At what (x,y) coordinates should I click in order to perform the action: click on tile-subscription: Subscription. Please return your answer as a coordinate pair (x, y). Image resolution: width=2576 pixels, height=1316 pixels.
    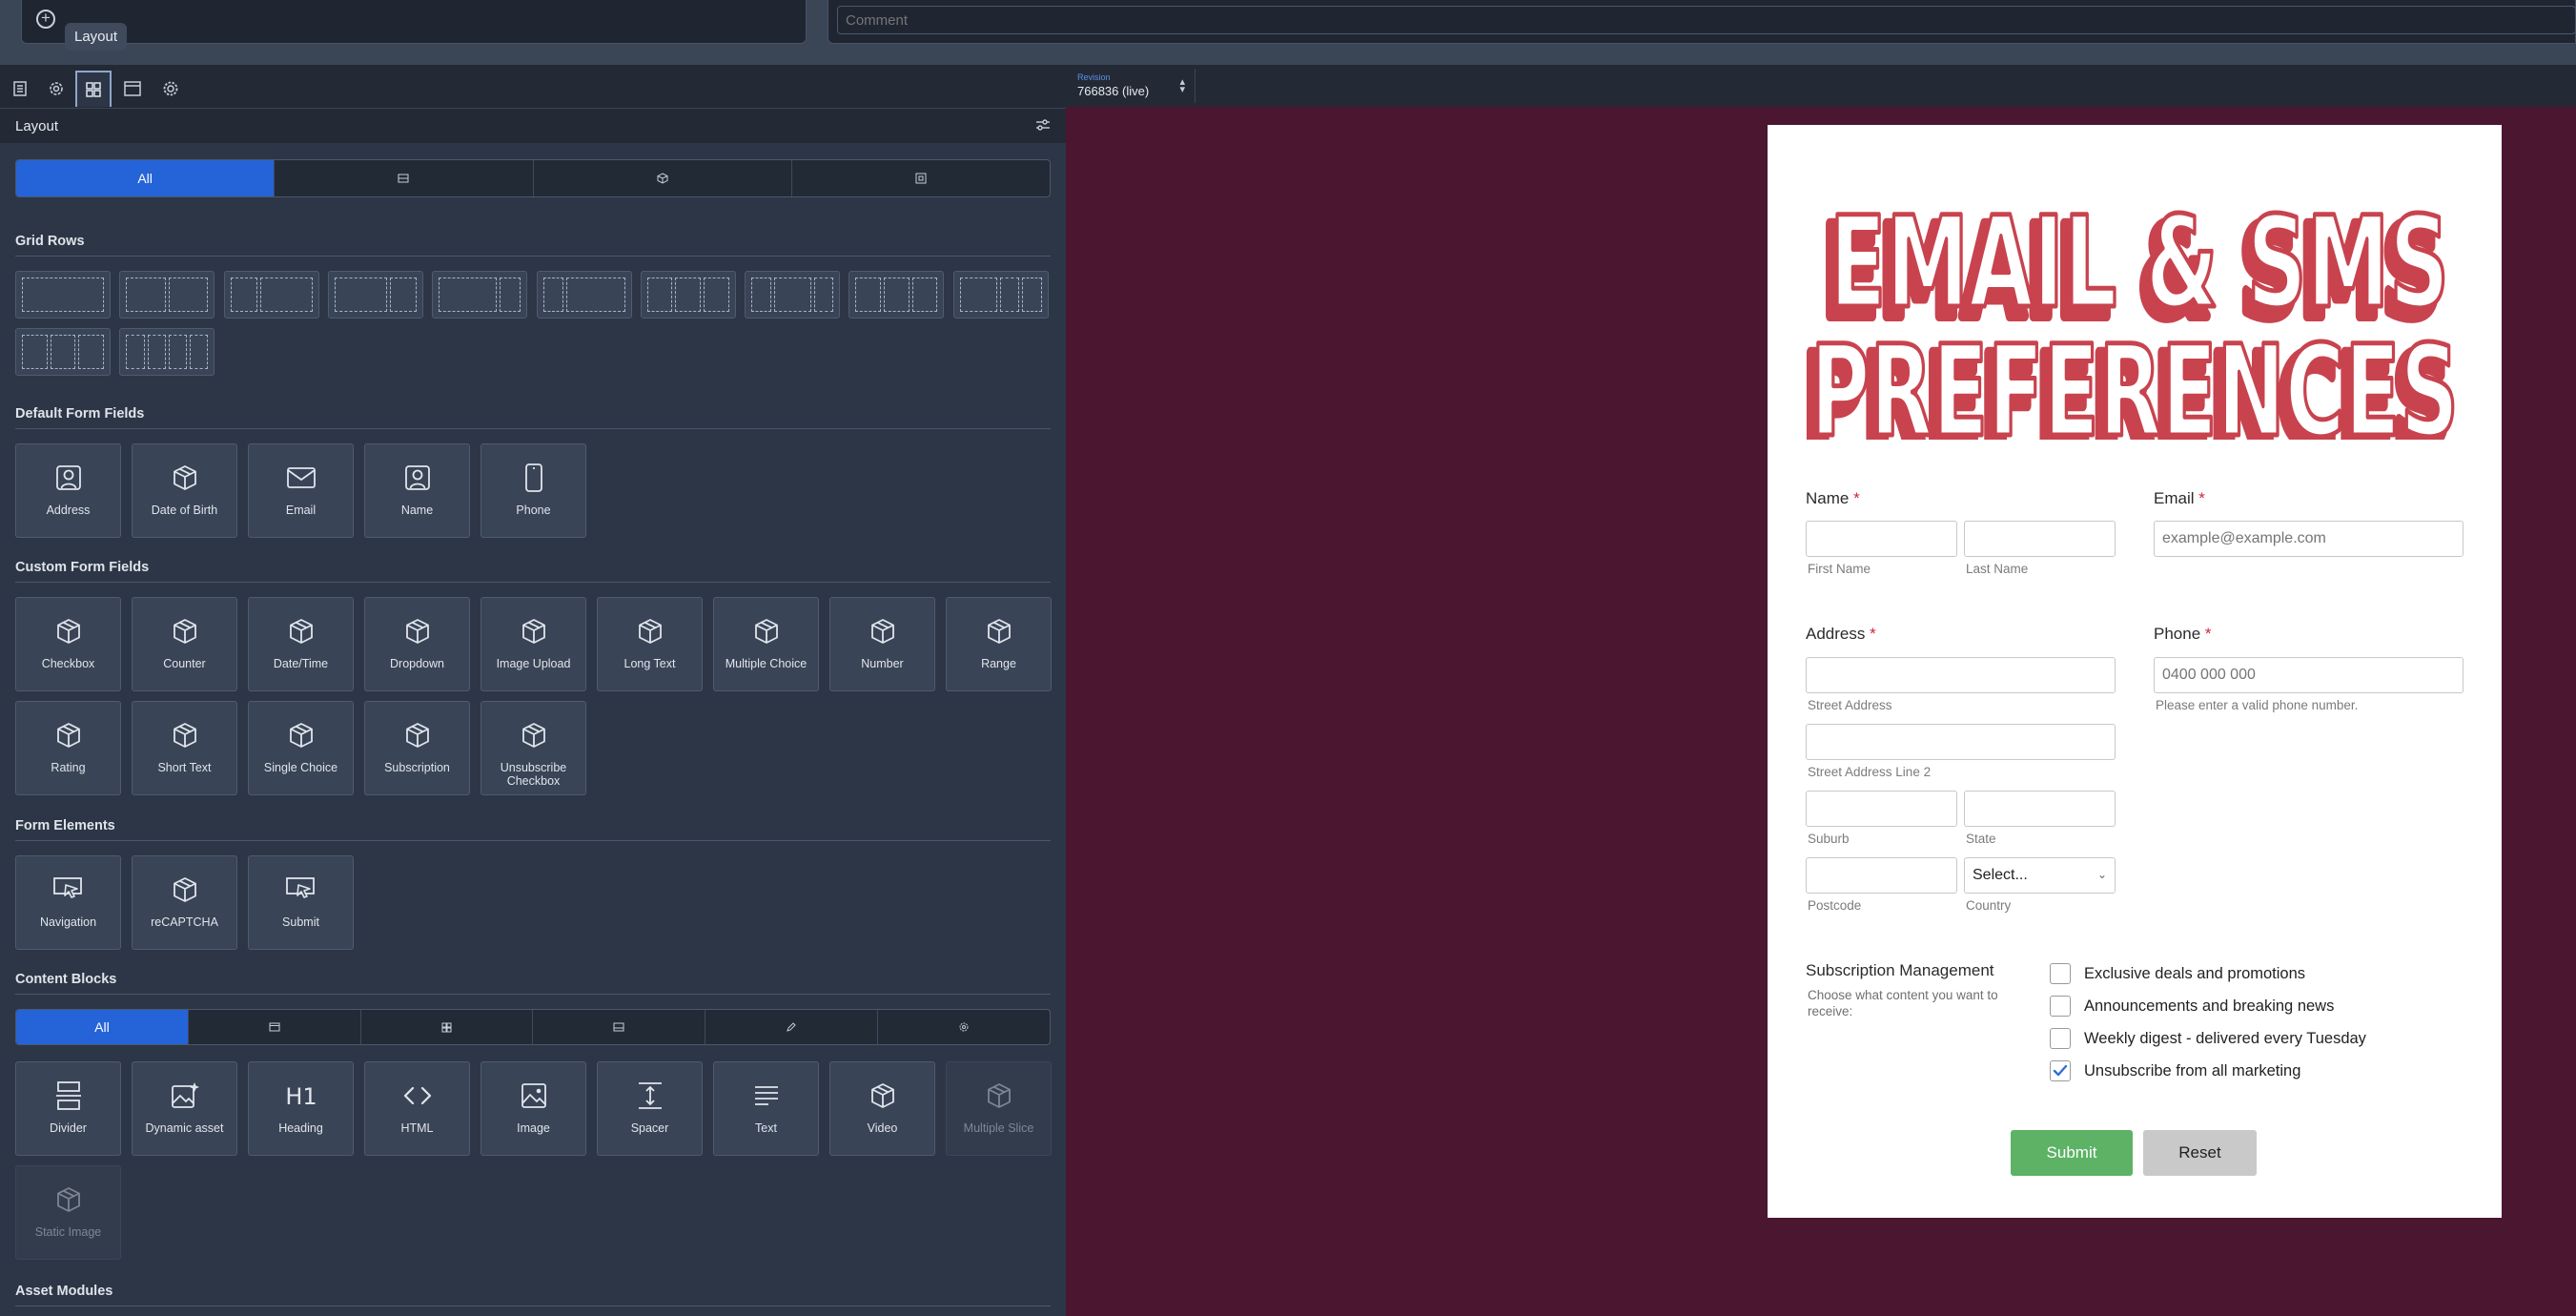
    Looking at the image, I should click on (417, 748).